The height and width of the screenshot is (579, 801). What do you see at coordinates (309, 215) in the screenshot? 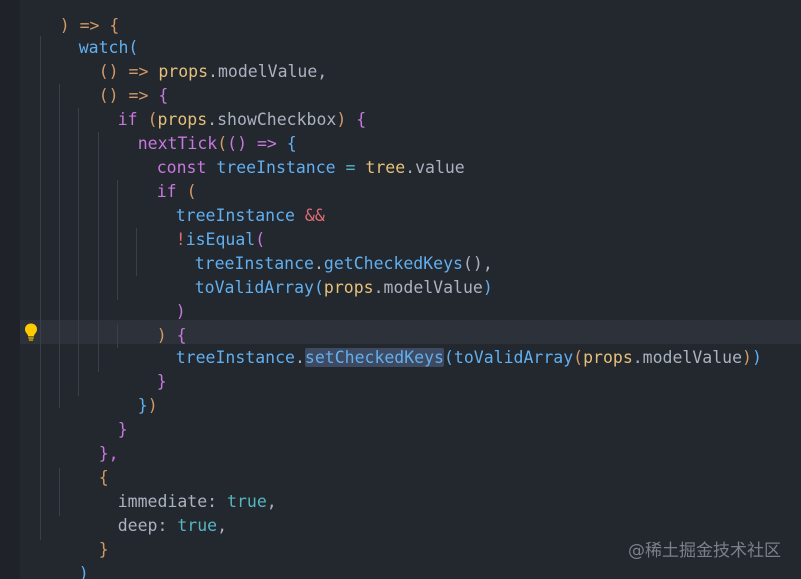
I see `code-token: &&` at bounding box center [309, 215].